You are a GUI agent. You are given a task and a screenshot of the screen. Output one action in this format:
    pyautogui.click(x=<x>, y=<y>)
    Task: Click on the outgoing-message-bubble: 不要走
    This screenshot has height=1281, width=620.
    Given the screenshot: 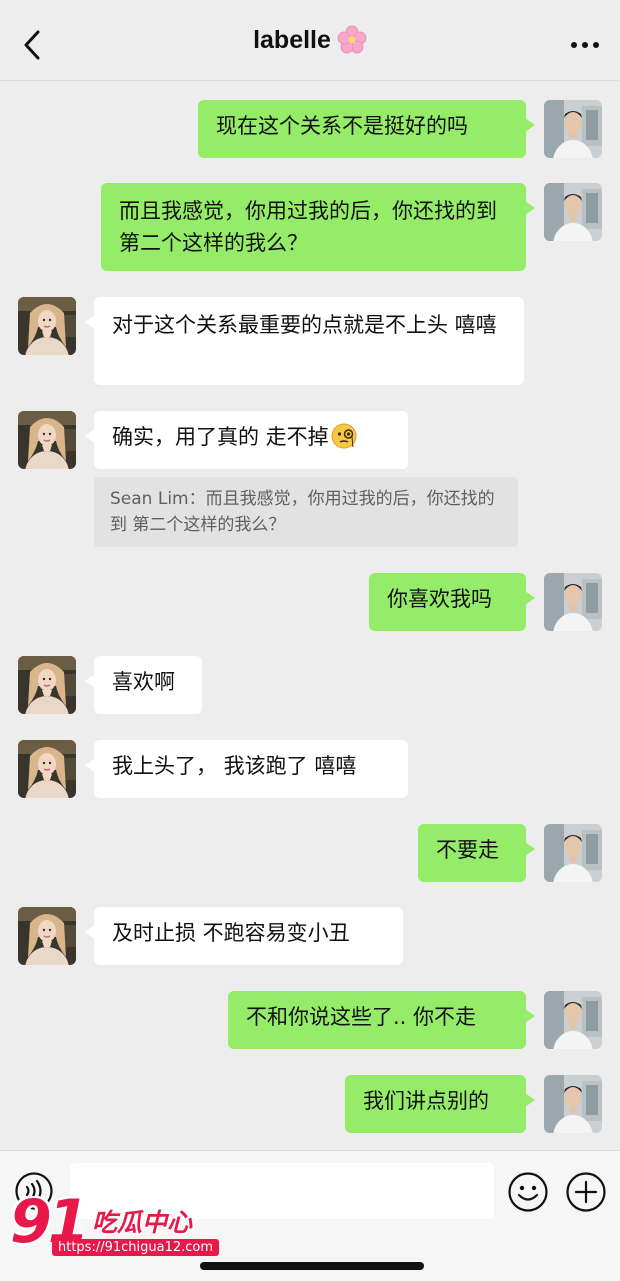 What is the action you would take?
    pyautogui.click(x=476, y=853)
    